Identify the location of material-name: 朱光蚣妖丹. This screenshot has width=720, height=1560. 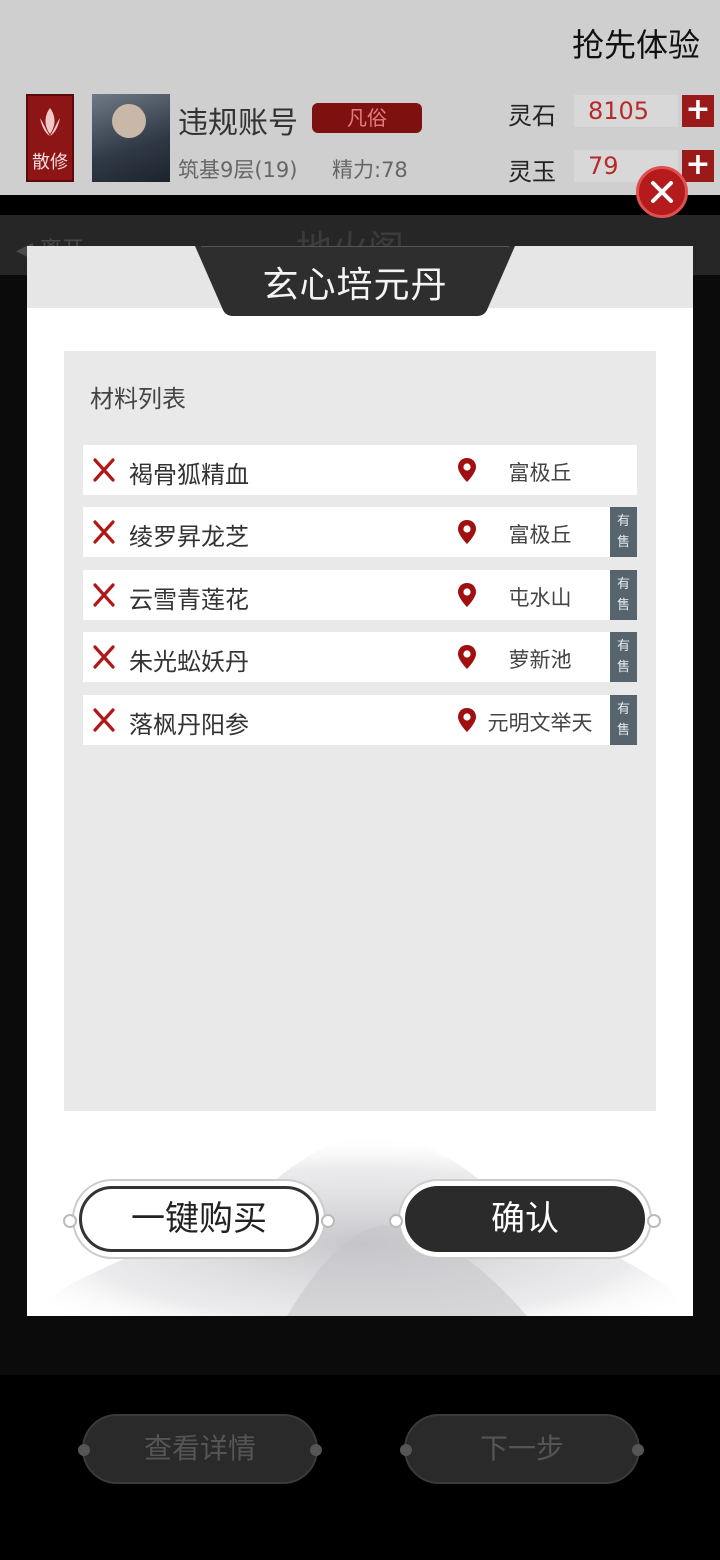
(189, 662).